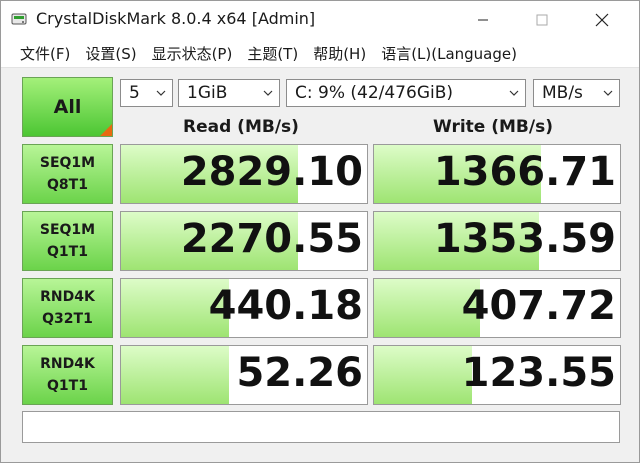  Describe the element at coordinates (67, 375) in the screenshot. I see `test-button-rnd4k-q1t1: RND4K Q1T1` at that location.